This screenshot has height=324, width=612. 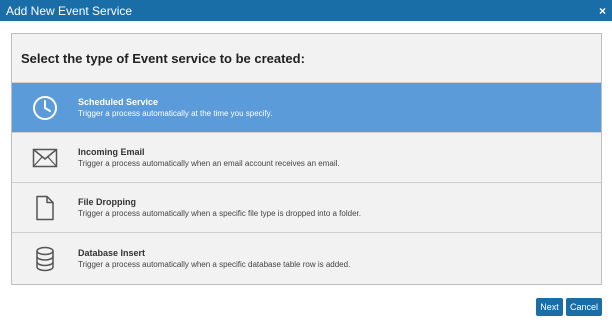 What do you see at coordinates (111, 152) in the screenshot?
I see `option-name: Incoming Email` at bounding box center [111, 152].